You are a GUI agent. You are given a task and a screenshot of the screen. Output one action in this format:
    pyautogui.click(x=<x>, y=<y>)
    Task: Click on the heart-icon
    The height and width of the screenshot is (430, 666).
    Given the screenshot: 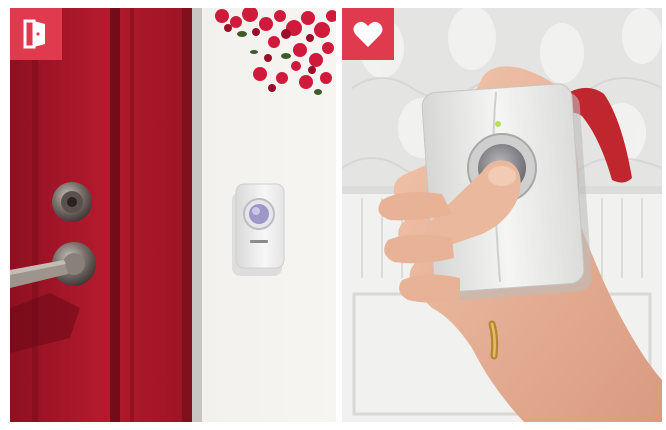 What is the action you would take?
    pyautogui.click(x=368, y=34)
    